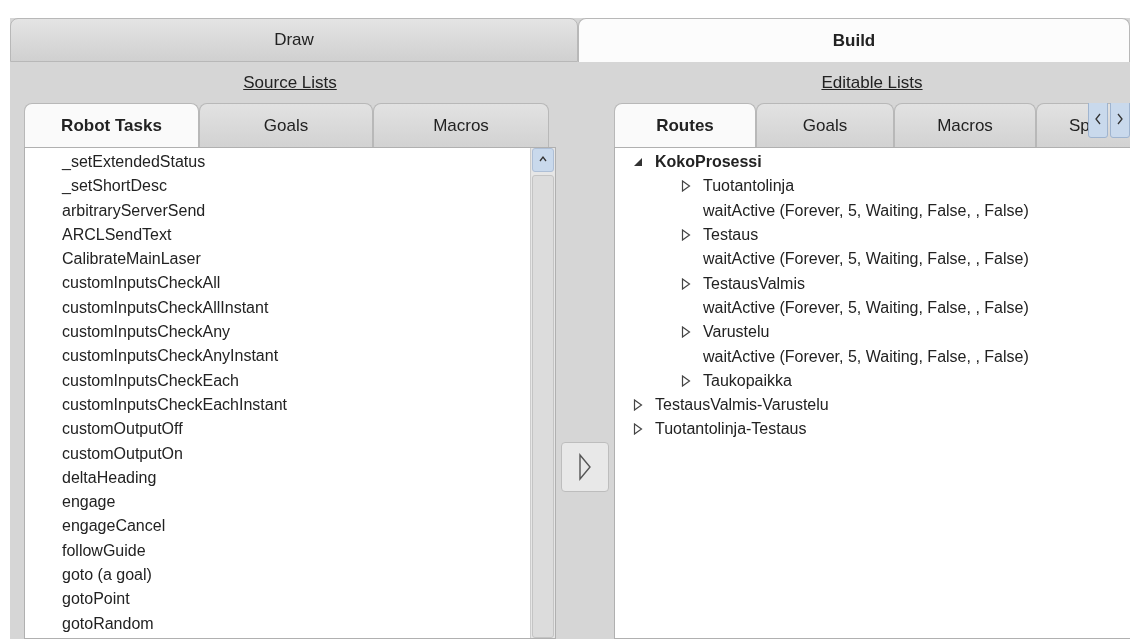  What do you see at coordinates (96, 599) in the screenshot?
I see `task-item: gotoPoint` at bounding box center [96, 599].